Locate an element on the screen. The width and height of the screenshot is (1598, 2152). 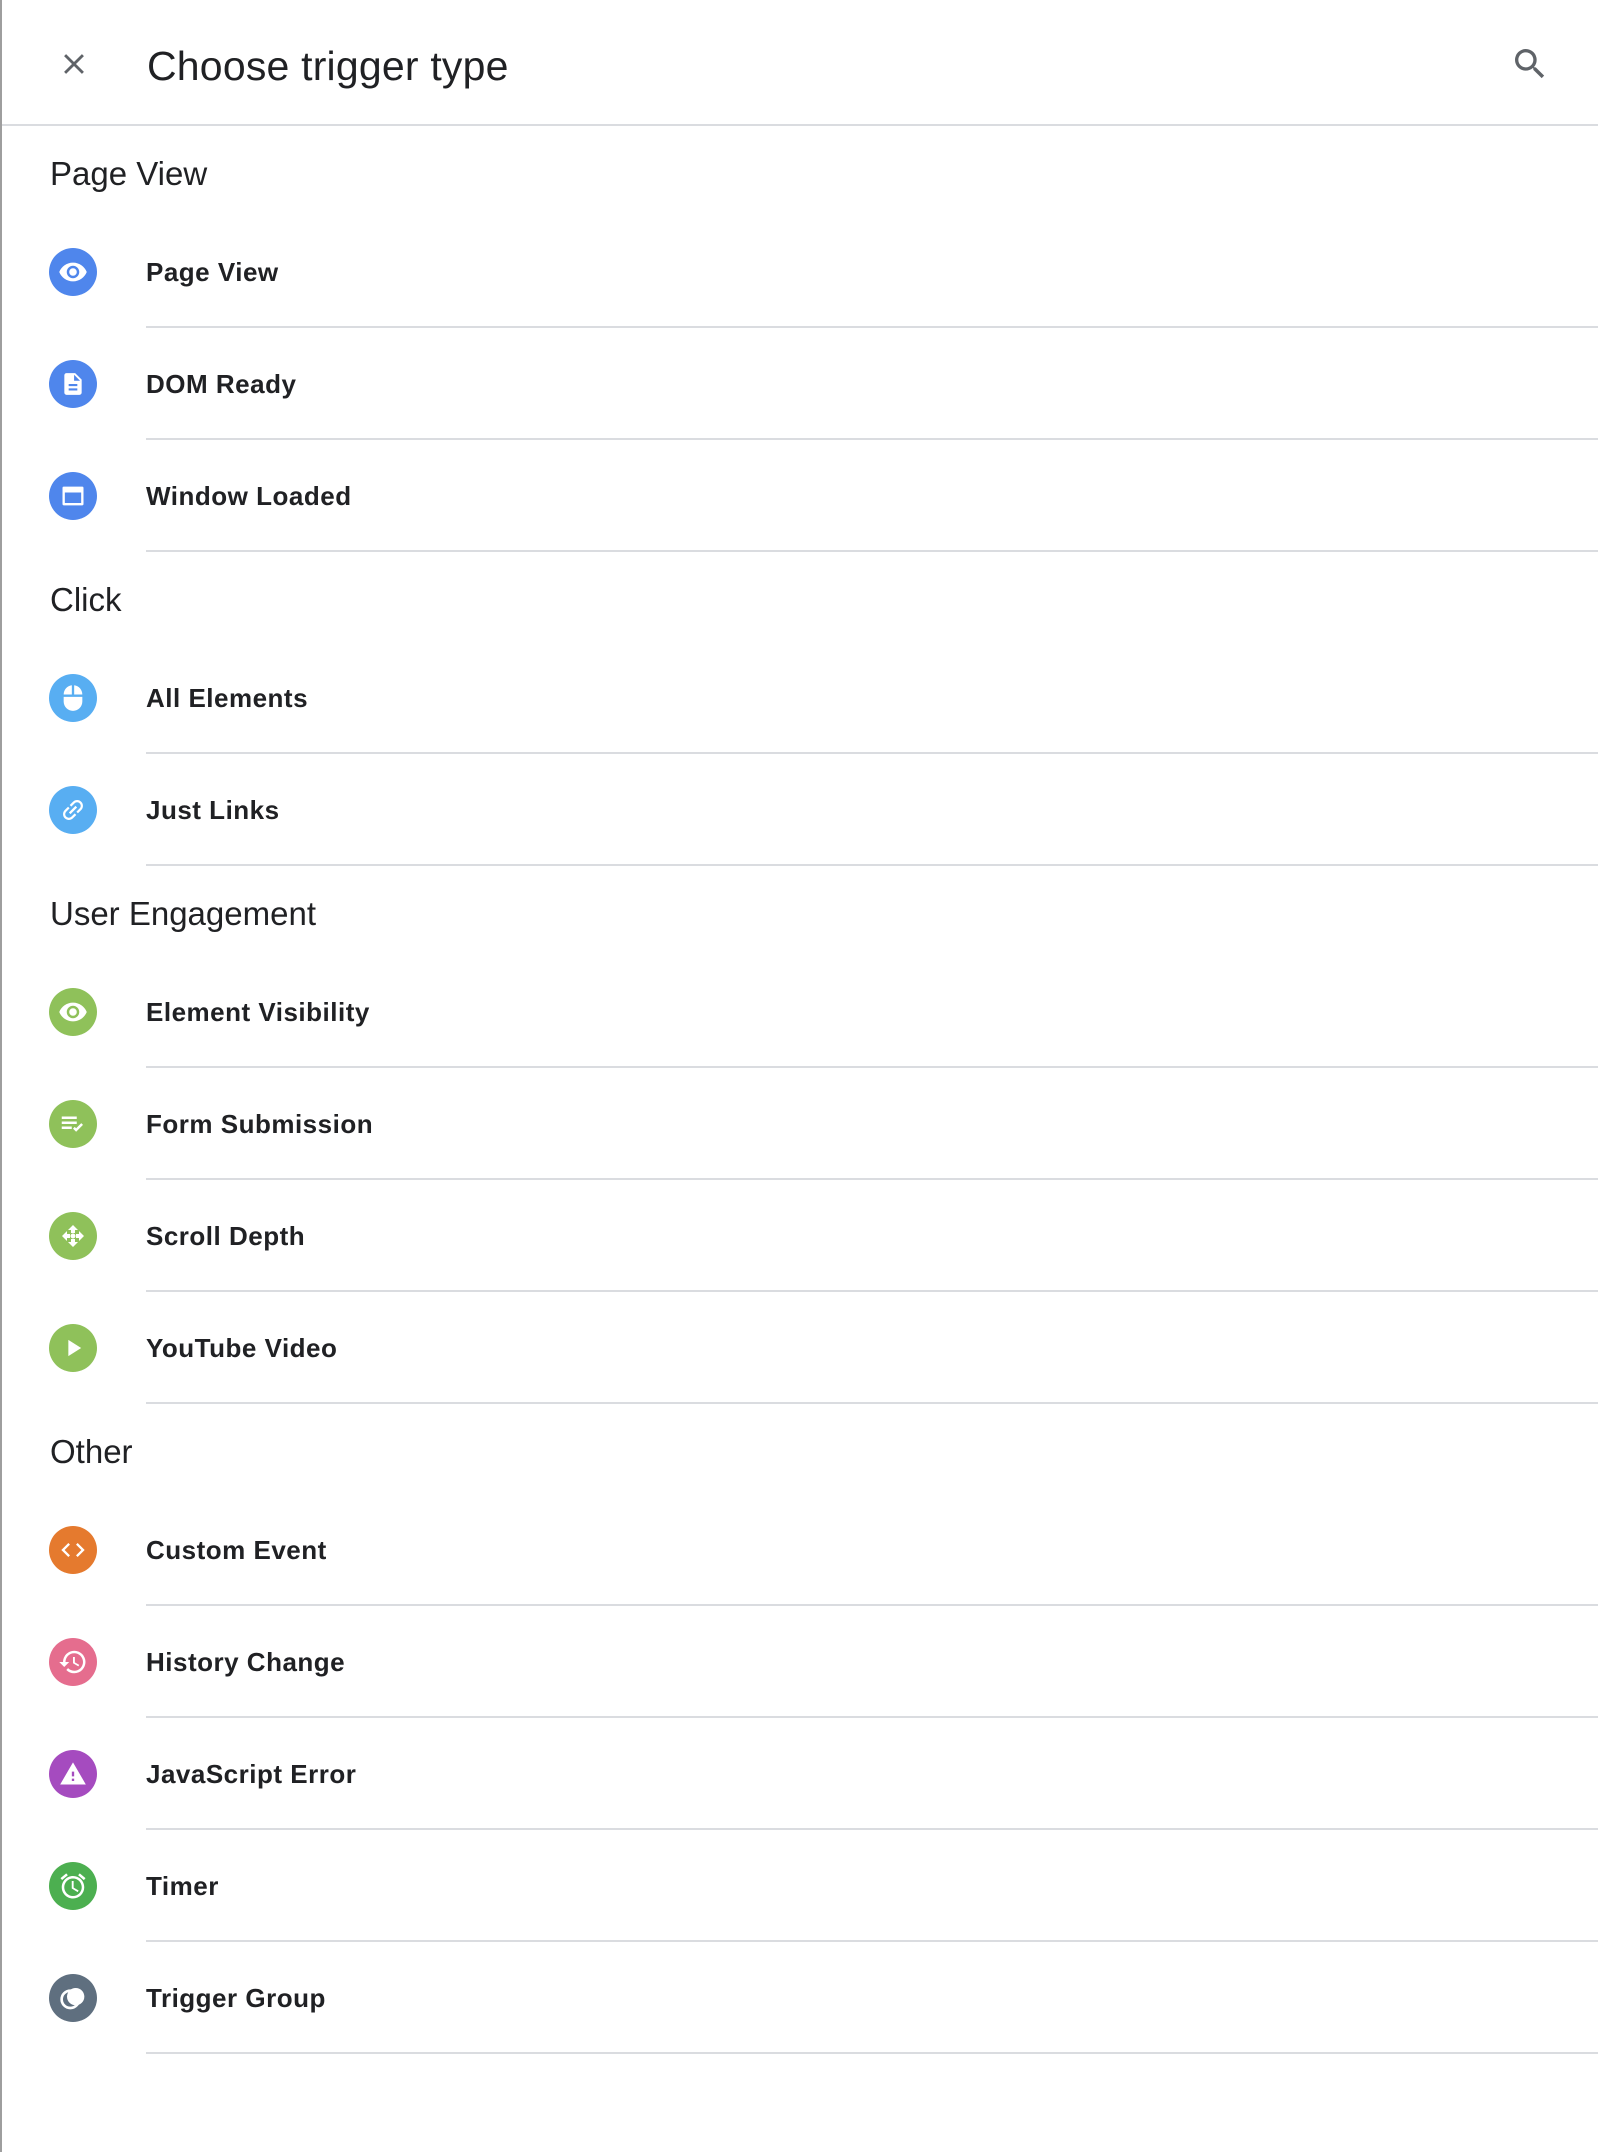
search-button is located at coordinates (1530, 64).